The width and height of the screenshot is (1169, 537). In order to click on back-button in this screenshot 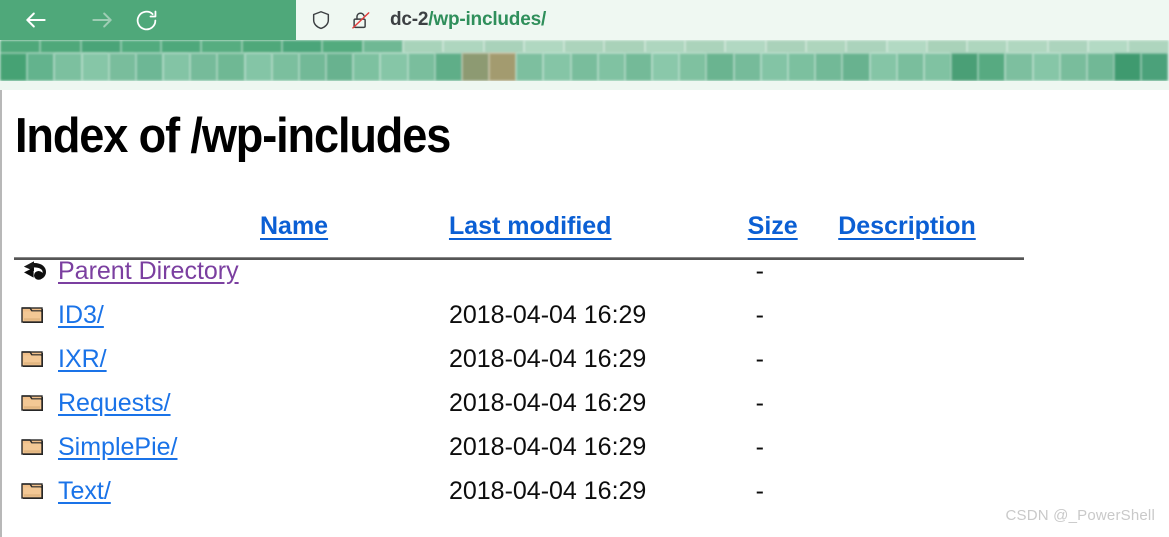, I will do `click(36, 20)`.